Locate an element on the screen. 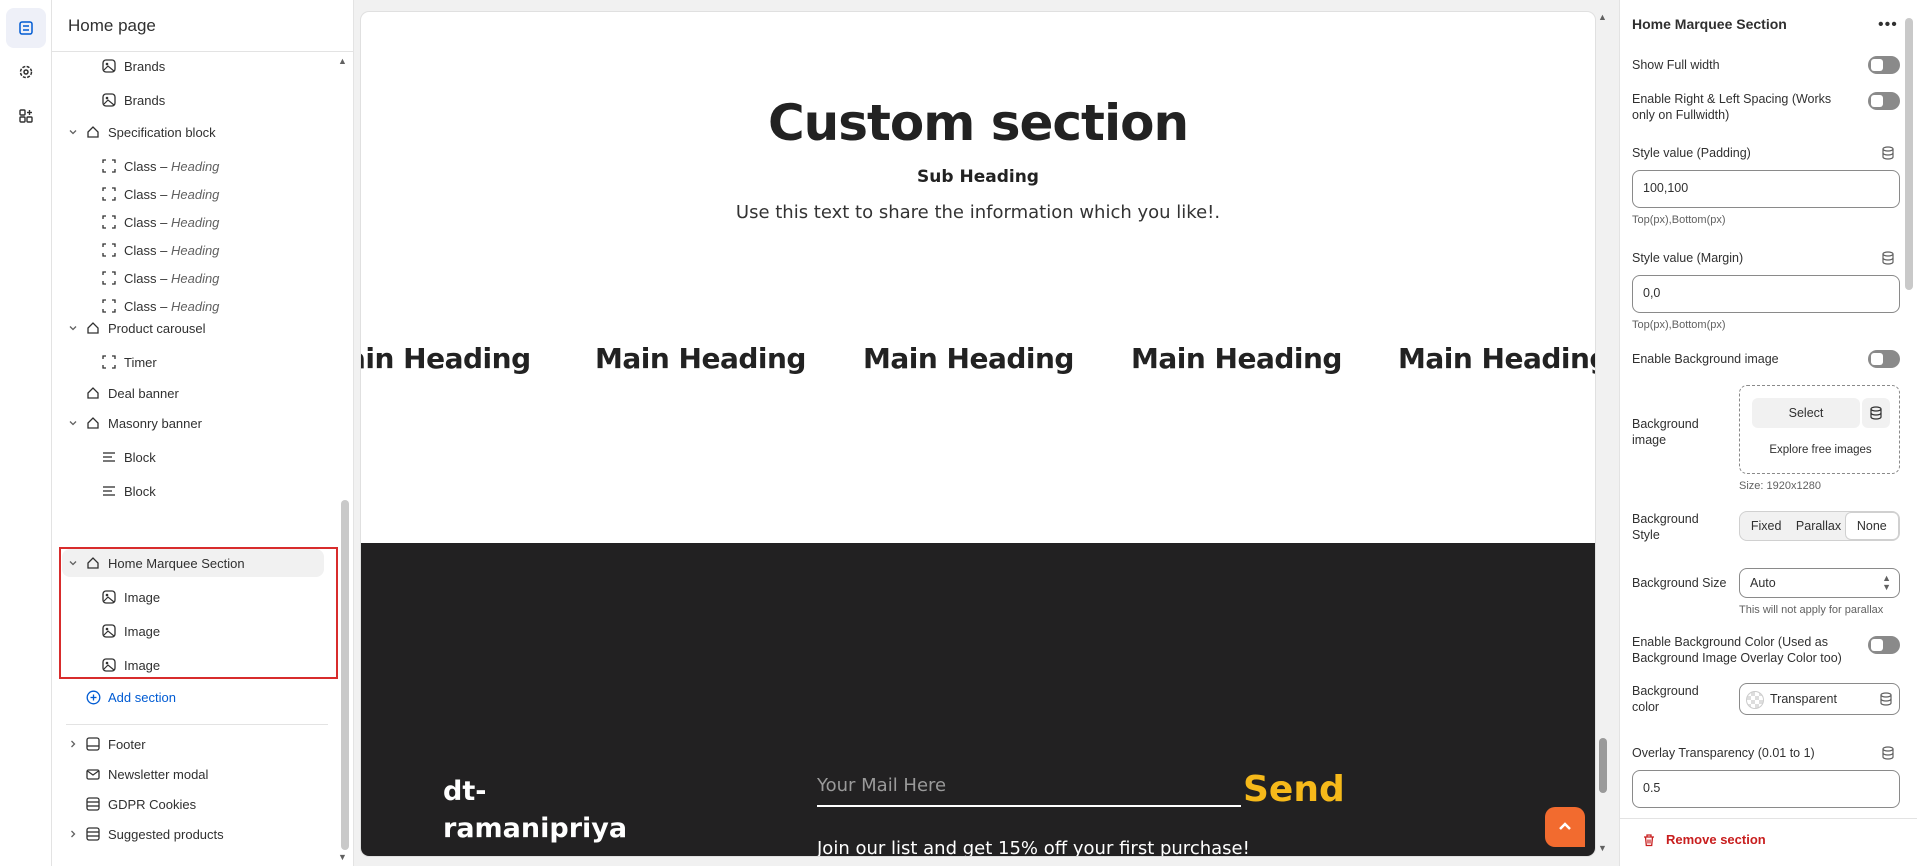  overlay-input: 0.5 is located at coordinates (1766, 789).